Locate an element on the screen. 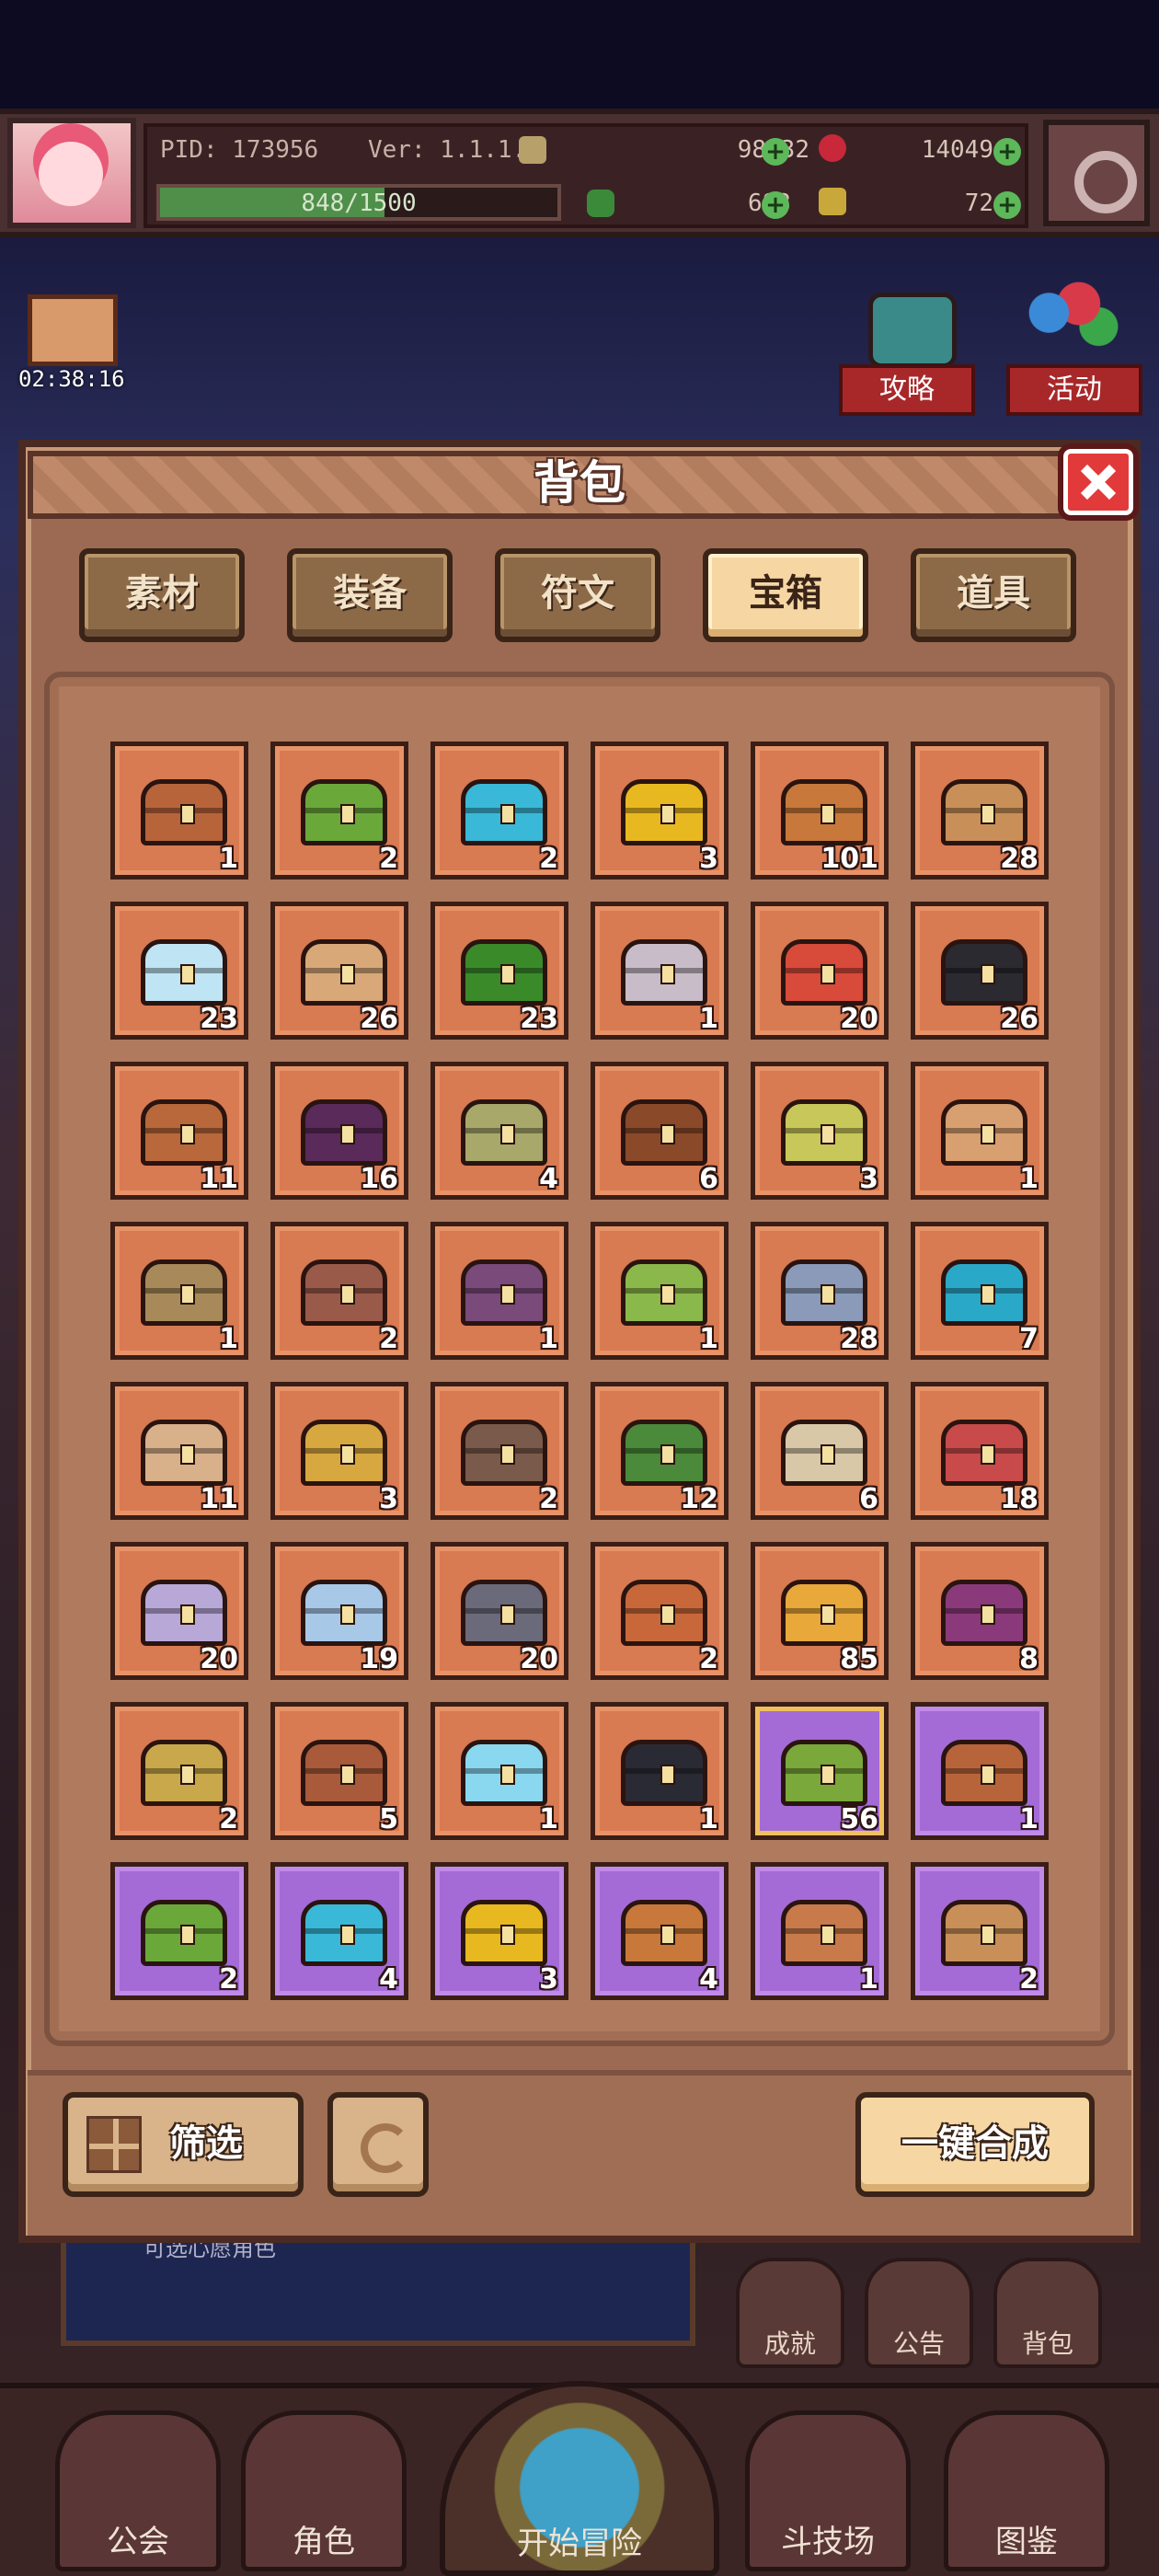 This screenshot has width=1159, height=2576. bone-chest-icon is located at coordinates (184, 1453).